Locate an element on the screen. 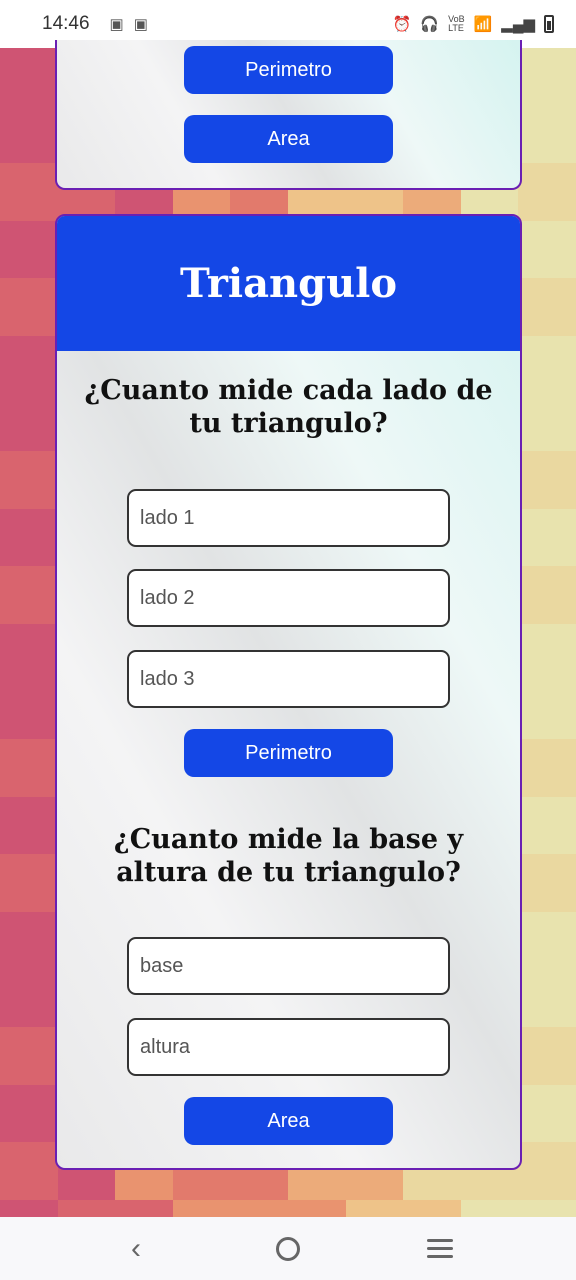 Image resolution: width=576 pixels, height=1280 pixels. side1-input is located at coordinates (288, 518).